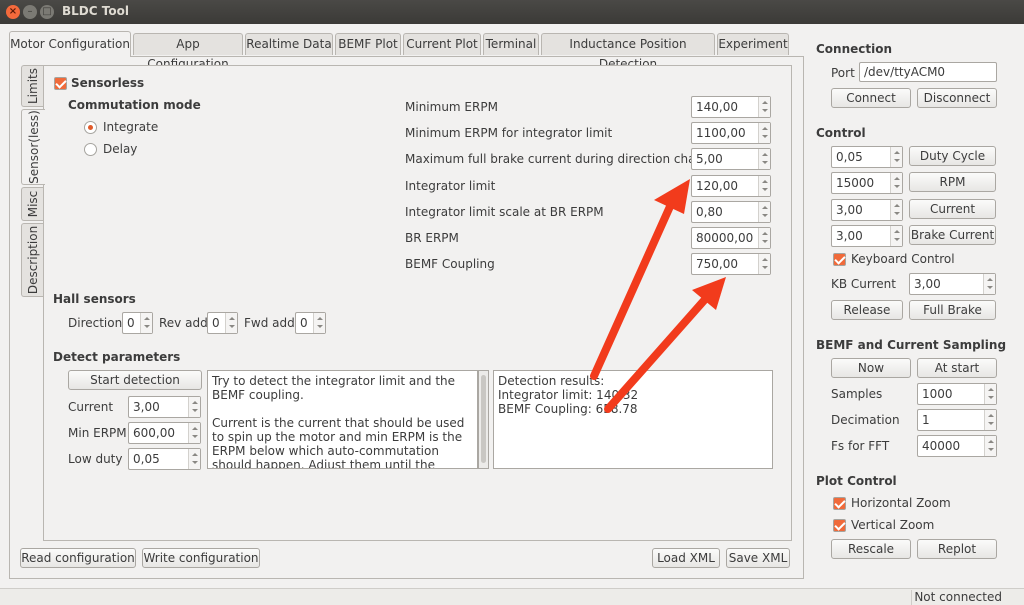 This screenshot has width=1024, height=605. Describe the element at coordinates (854, 49) in the screenshot. I see `connection-title: Connection` at that location.